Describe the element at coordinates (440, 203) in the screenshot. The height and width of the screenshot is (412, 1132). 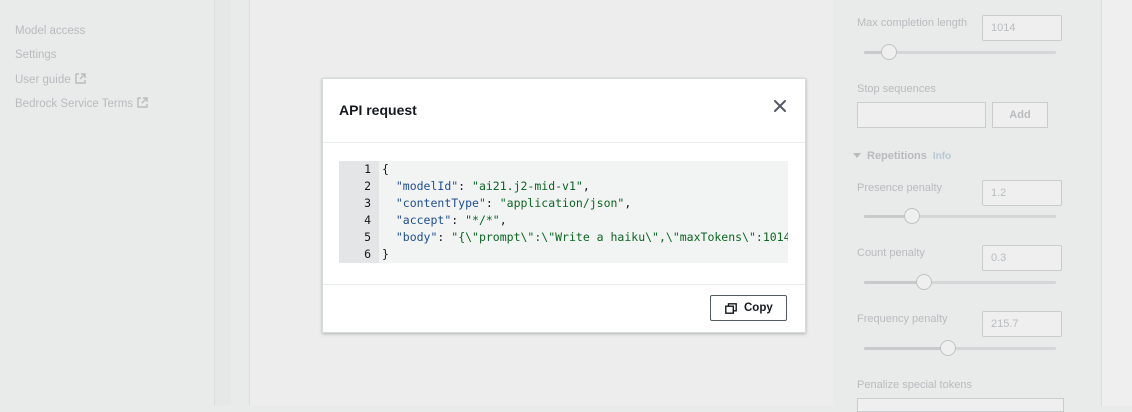
I see `json-key: "contentType"` at that location.